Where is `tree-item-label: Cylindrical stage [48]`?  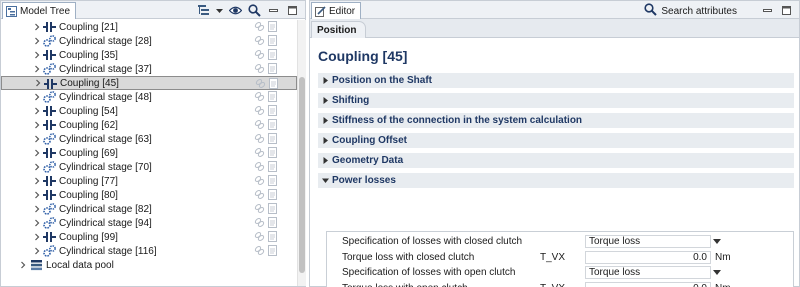
tree-item-label: Cylindrical stage [48] is located at coordinates (105, 97).